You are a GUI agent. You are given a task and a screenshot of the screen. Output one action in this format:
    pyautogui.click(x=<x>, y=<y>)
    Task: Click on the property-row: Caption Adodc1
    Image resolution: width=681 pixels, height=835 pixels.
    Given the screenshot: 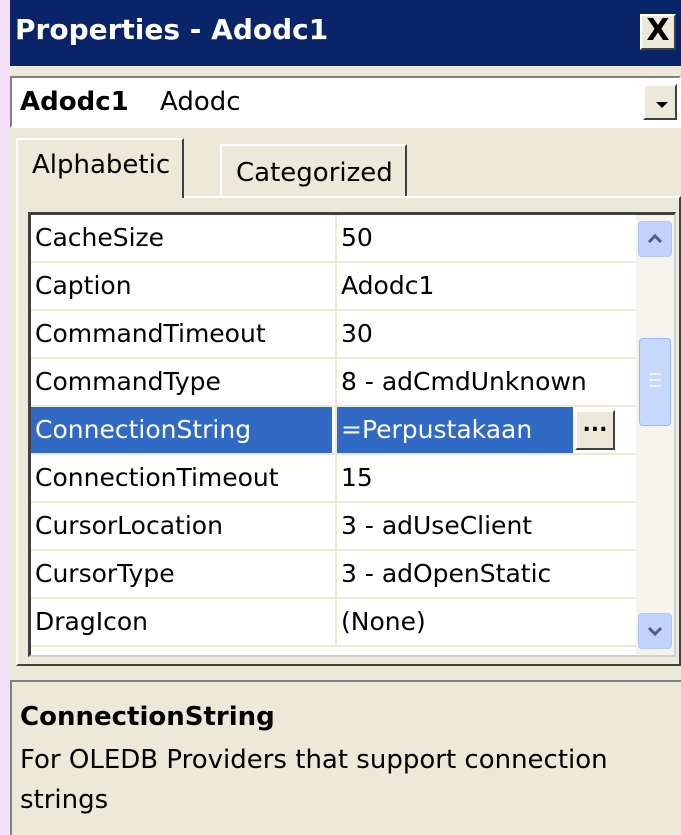 What is the action you would take?
    pyautogui.click(x=333, y=287)
    